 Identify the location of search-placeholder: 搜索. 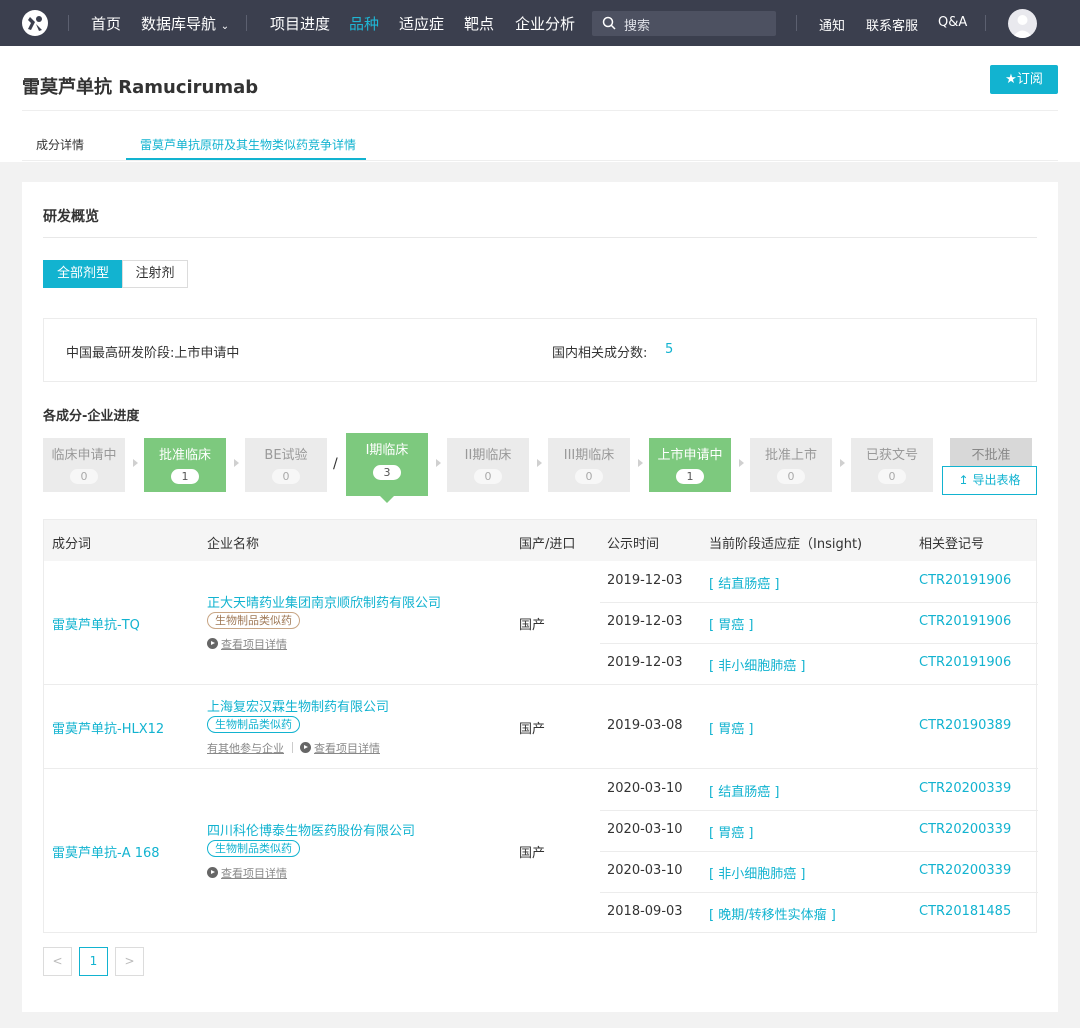
(637, 26).